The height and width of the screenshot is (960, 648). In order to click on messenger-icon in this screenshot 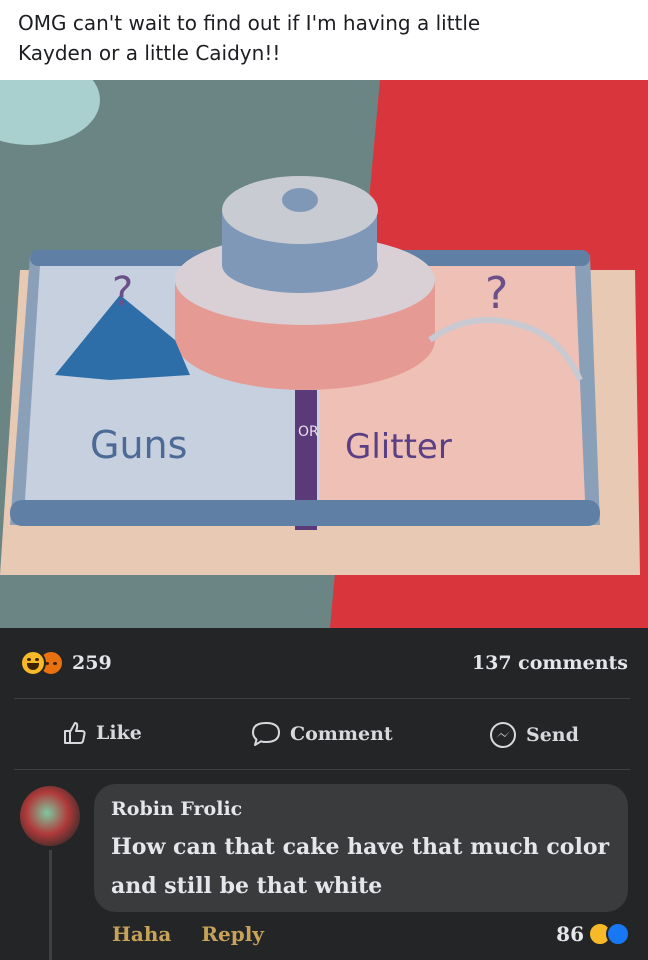, I will do `click(503, 735)`.